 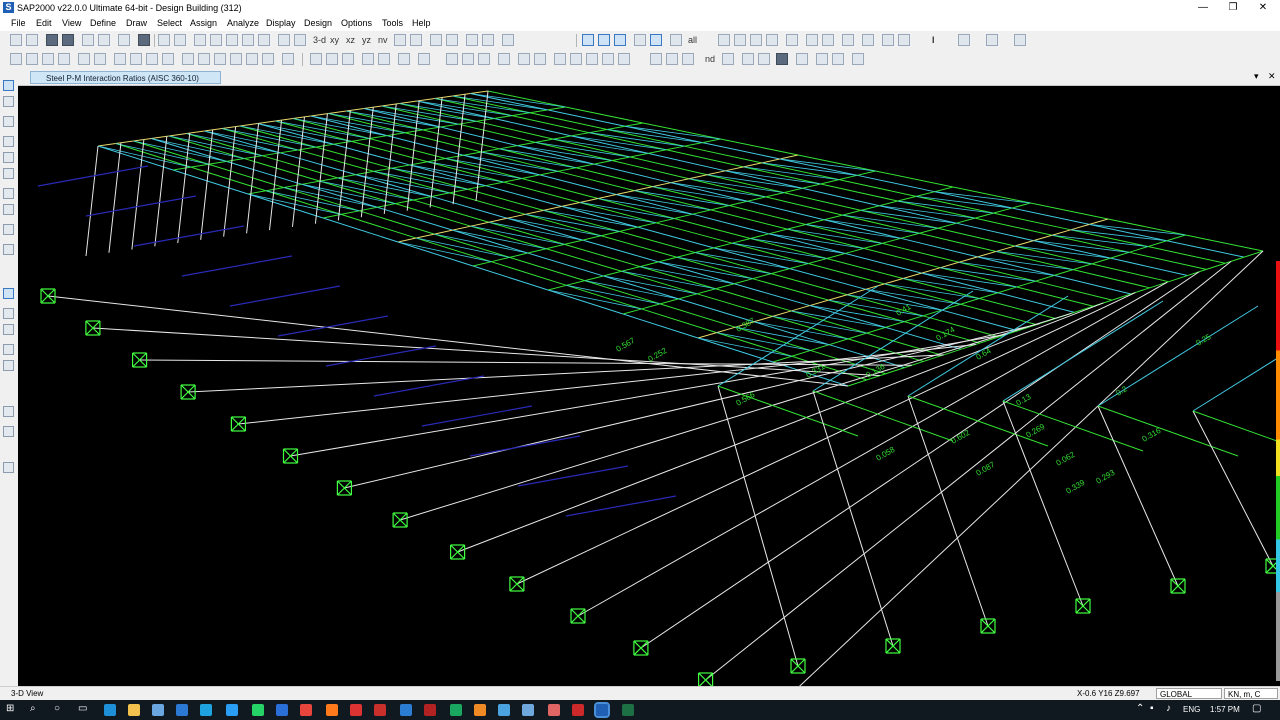 I want to click on app-window-icon, so click(x=282, y=710).